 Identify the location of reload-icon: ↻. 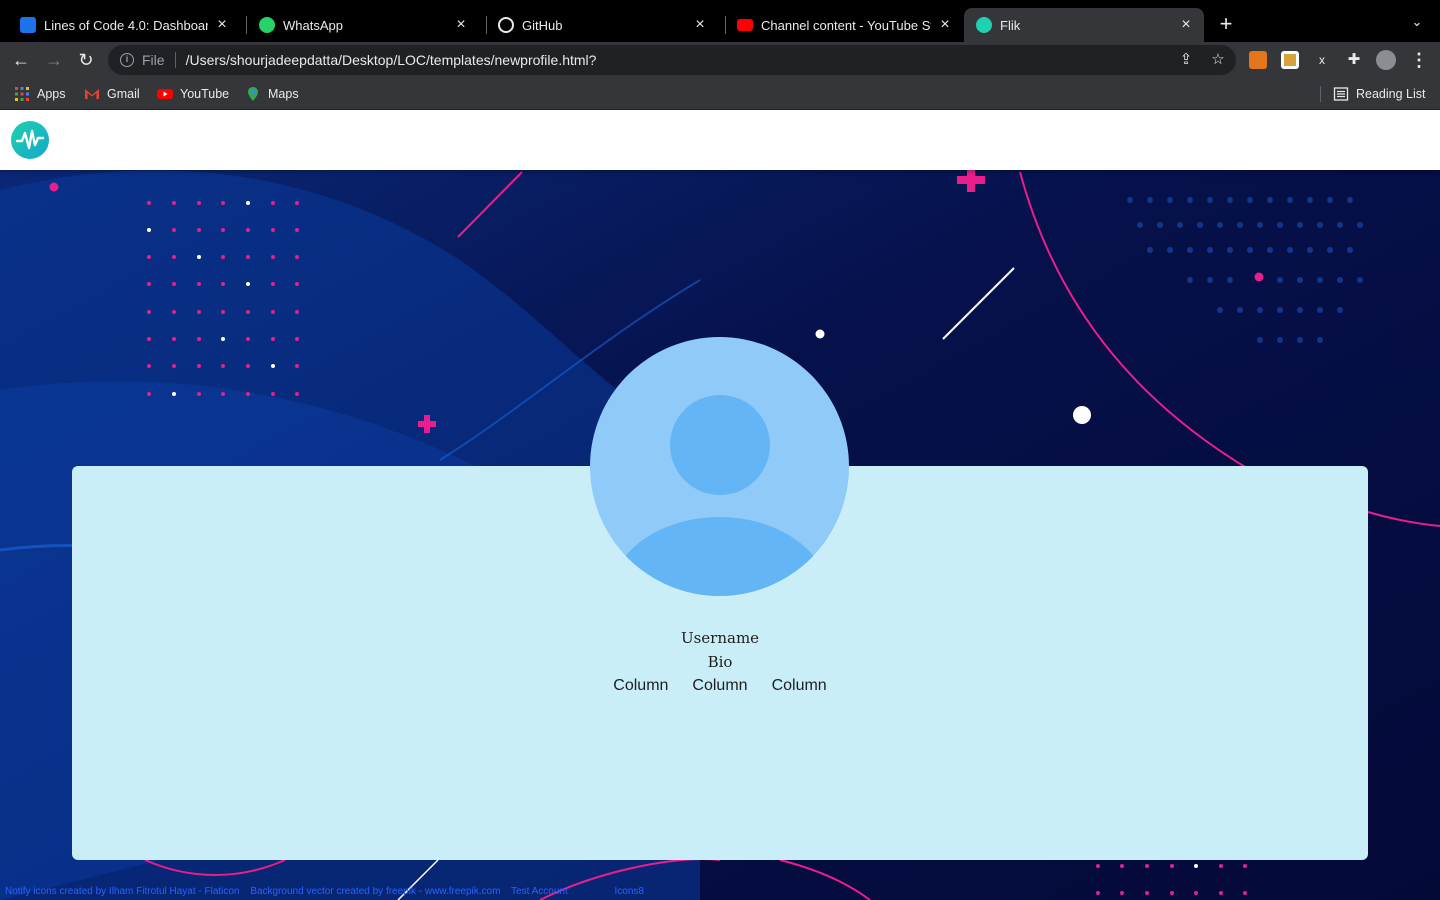
(86, 60).